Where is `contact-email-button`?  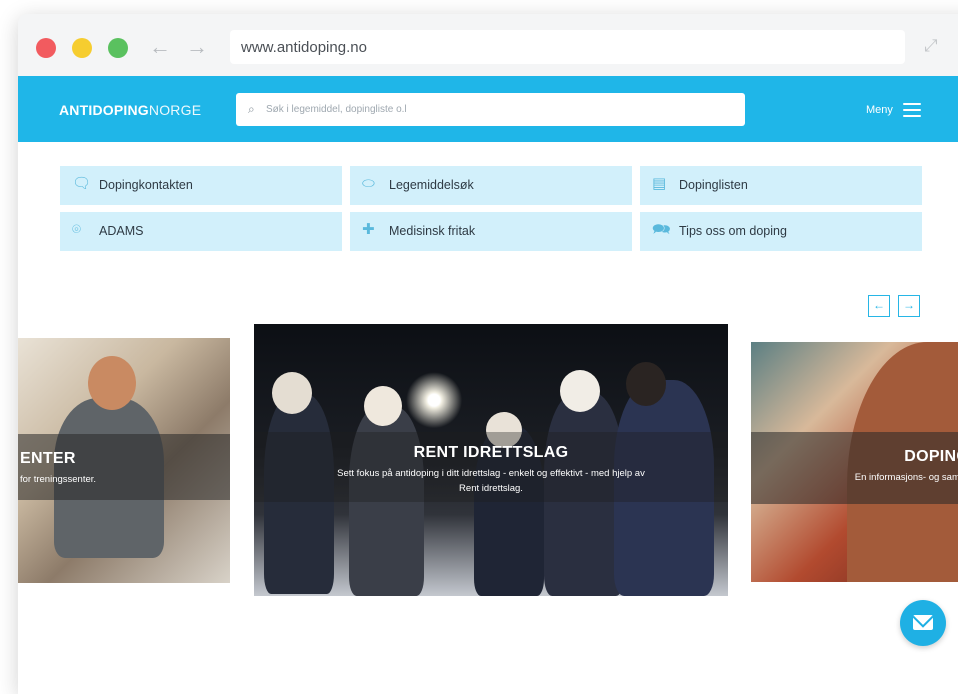 contact-email-button is located at coordinates (923, 623).